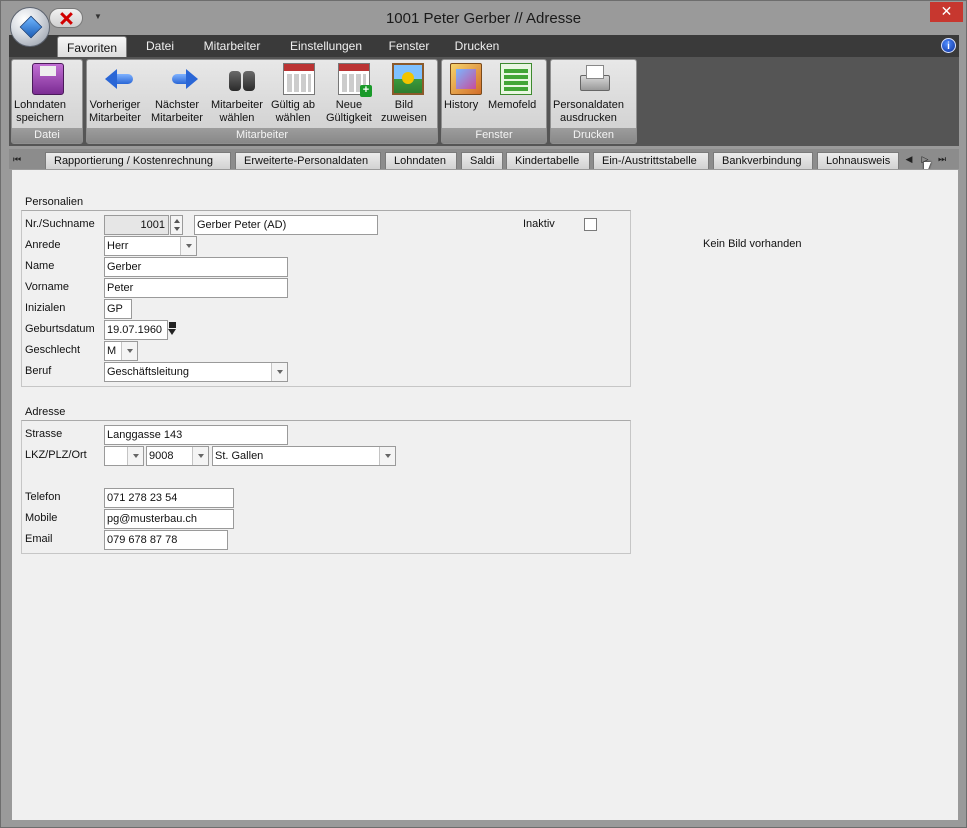  Describe the element at coordinates (177, 456) in the screenshot. I see `plz-select: 9008` at that location.